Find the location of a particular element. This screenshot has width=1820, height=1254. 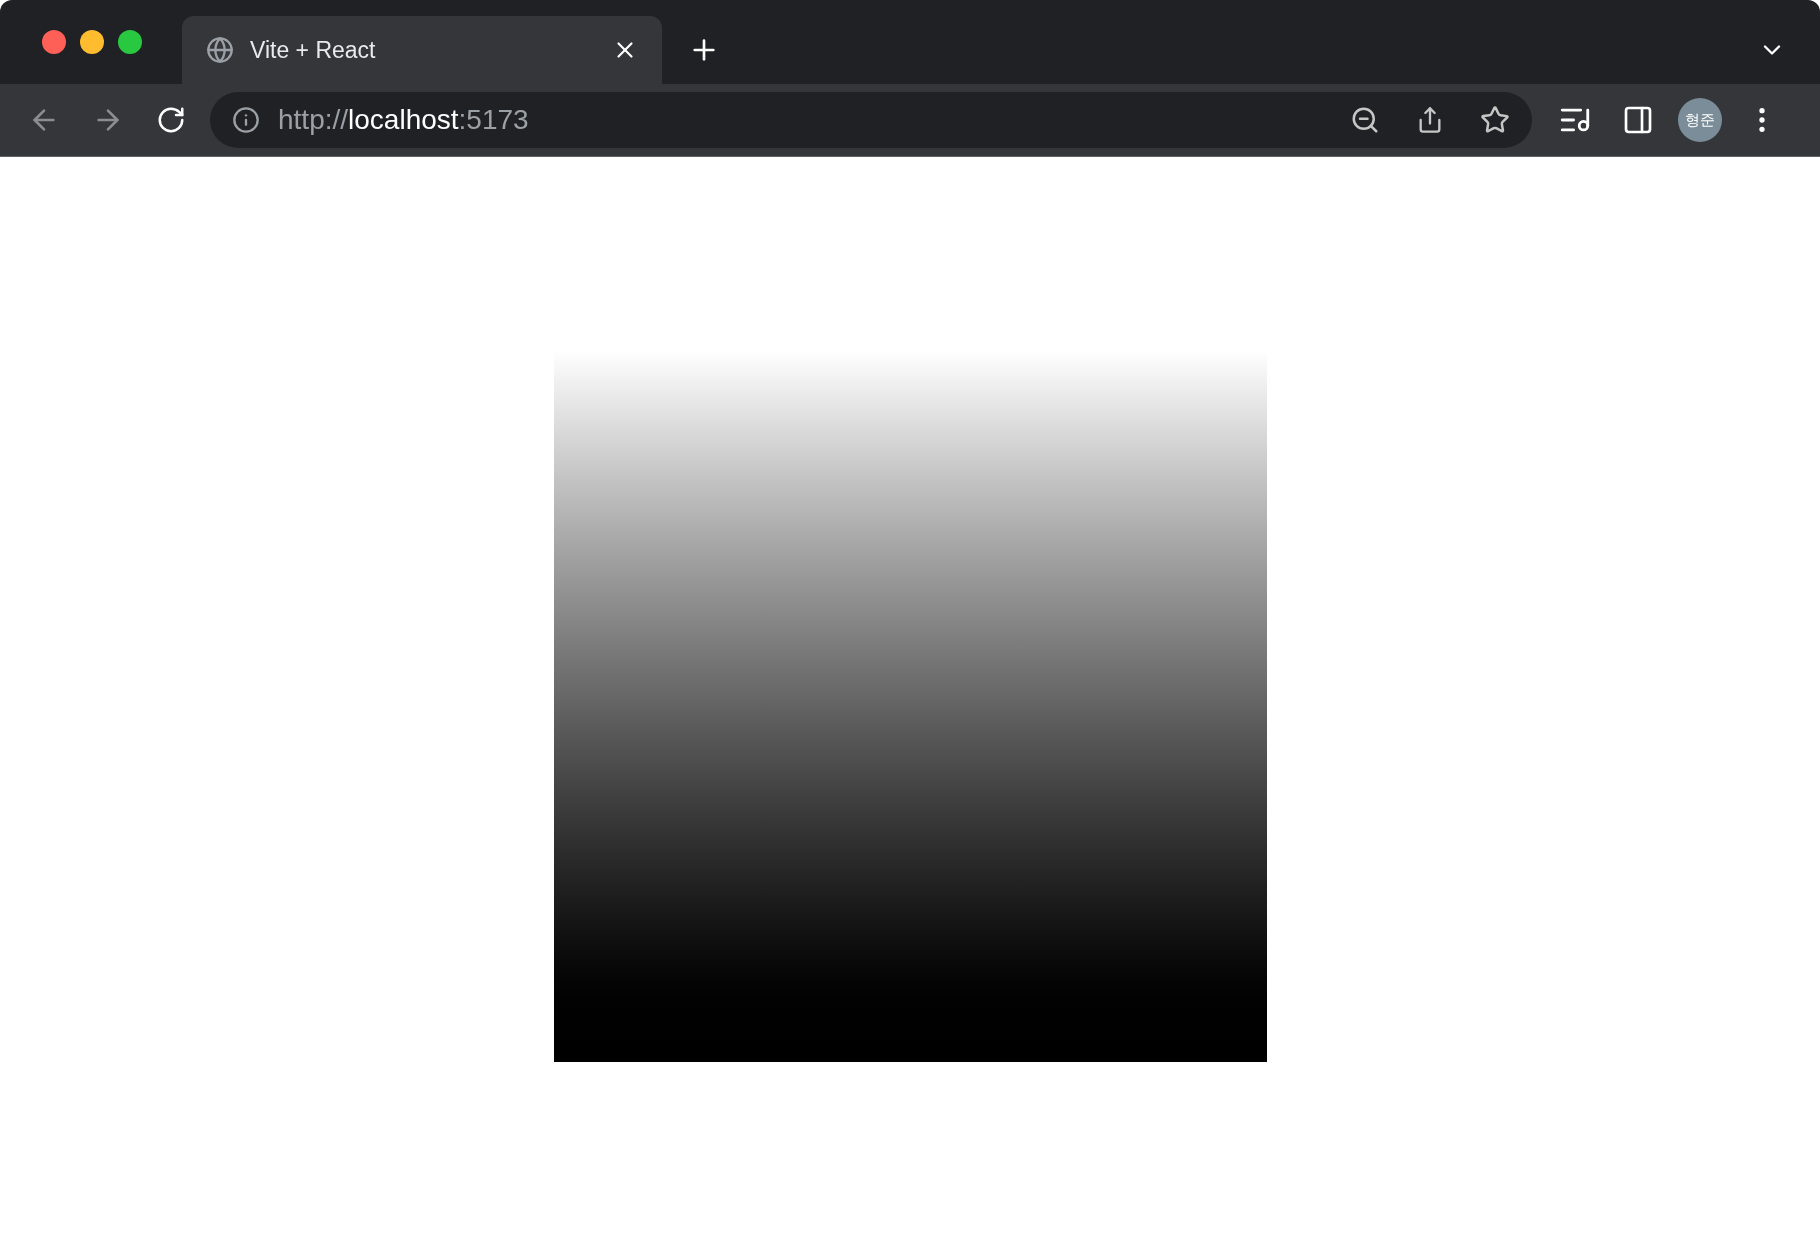

url-text: http://localhost:5173 is located at coordinates (403, 120).